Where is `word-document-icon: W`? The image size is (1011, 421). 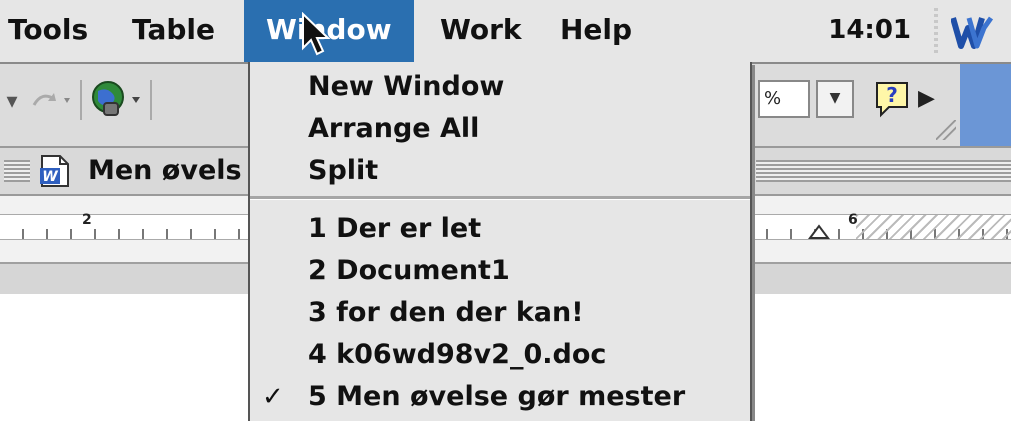
word-document-icon: W is located at coordinates (54, 171).